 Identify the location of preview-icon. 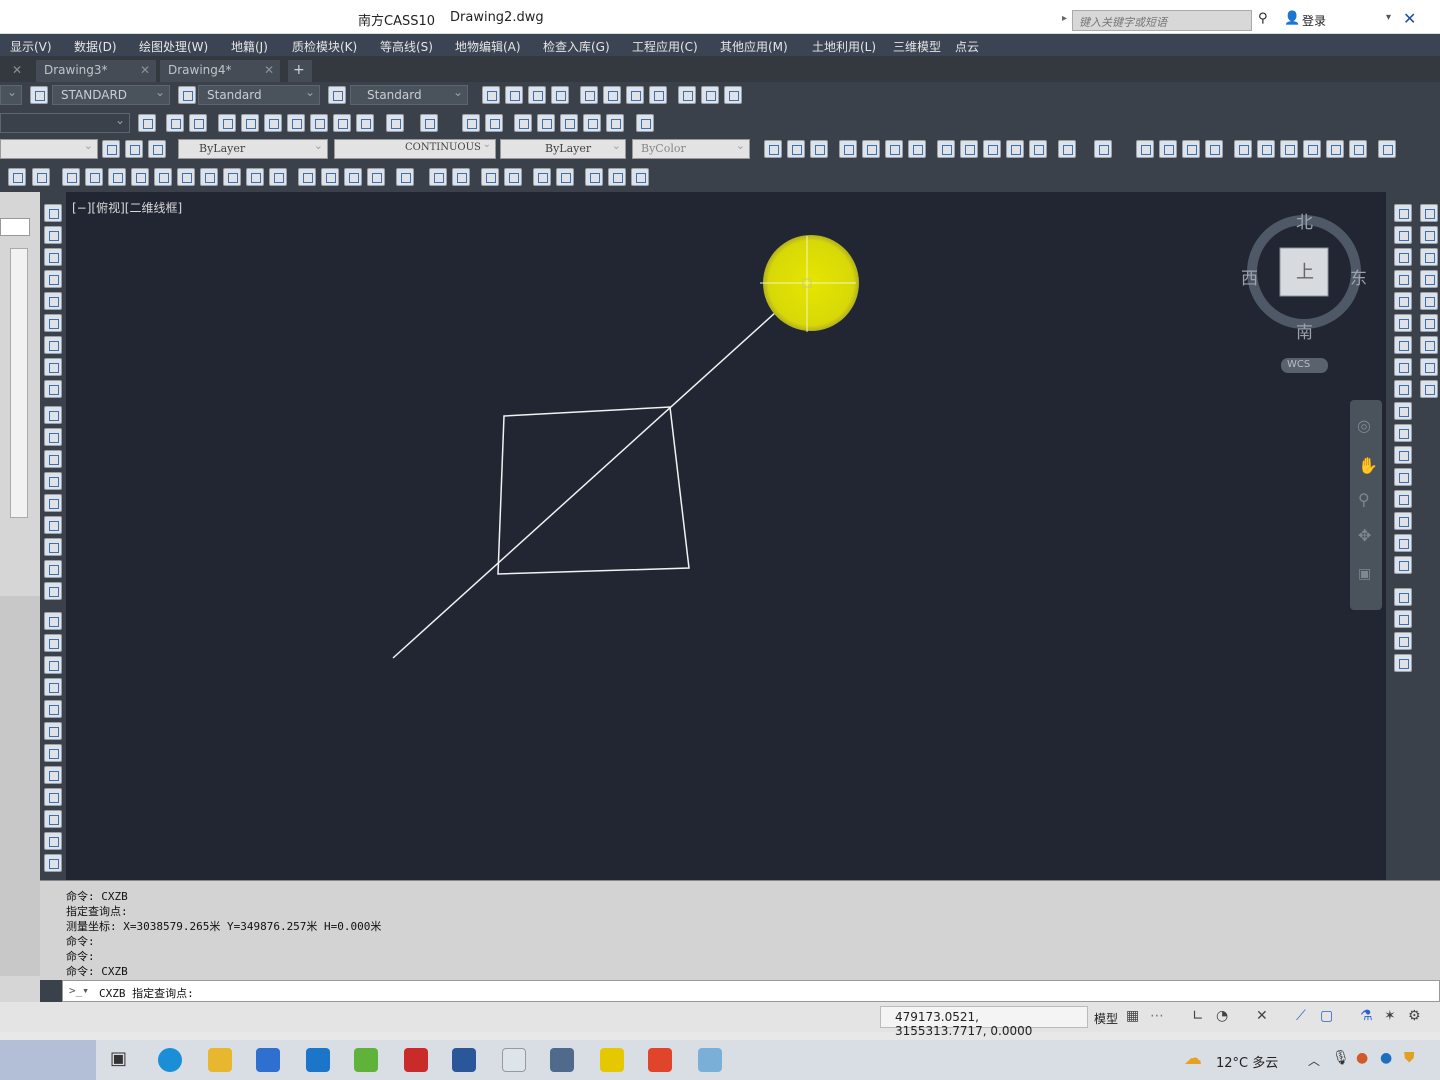
(871, 149).